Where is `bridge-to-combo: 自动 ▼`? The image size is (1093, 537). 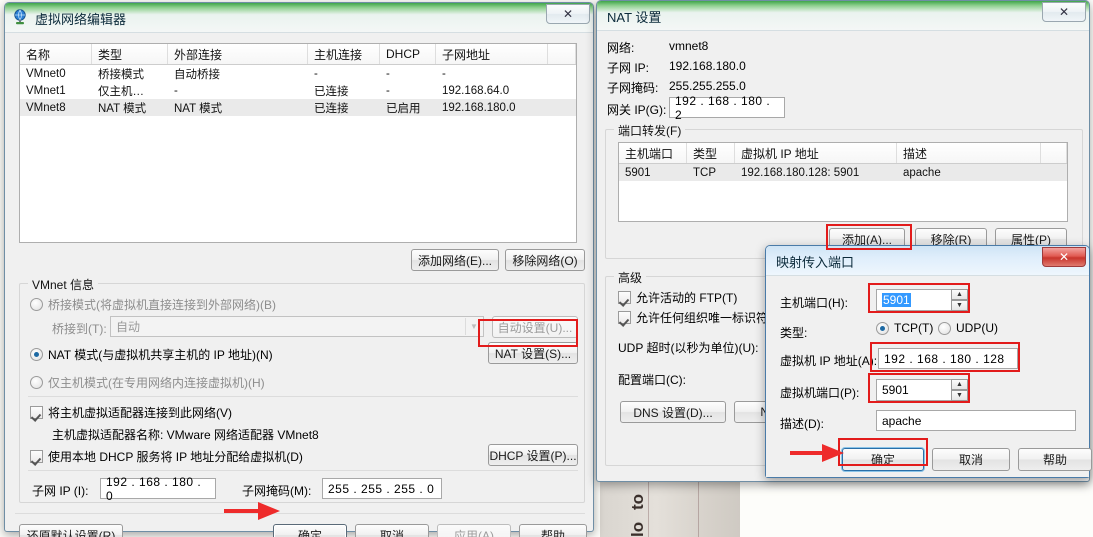 bridge-to-combo: 自动 ▼ is located at coordinates (297, 326).